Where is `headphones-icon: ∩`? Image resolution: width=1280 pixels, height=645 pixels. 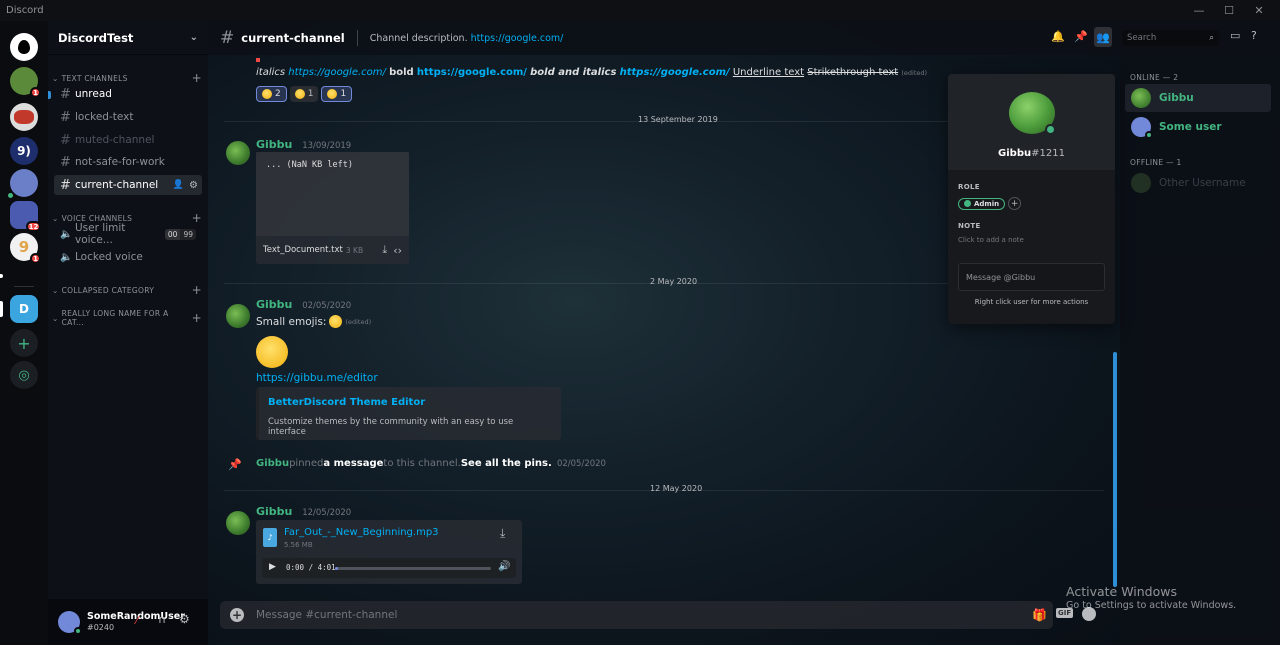 headphones-icon: ∩ is located at coordinates (162, 619).